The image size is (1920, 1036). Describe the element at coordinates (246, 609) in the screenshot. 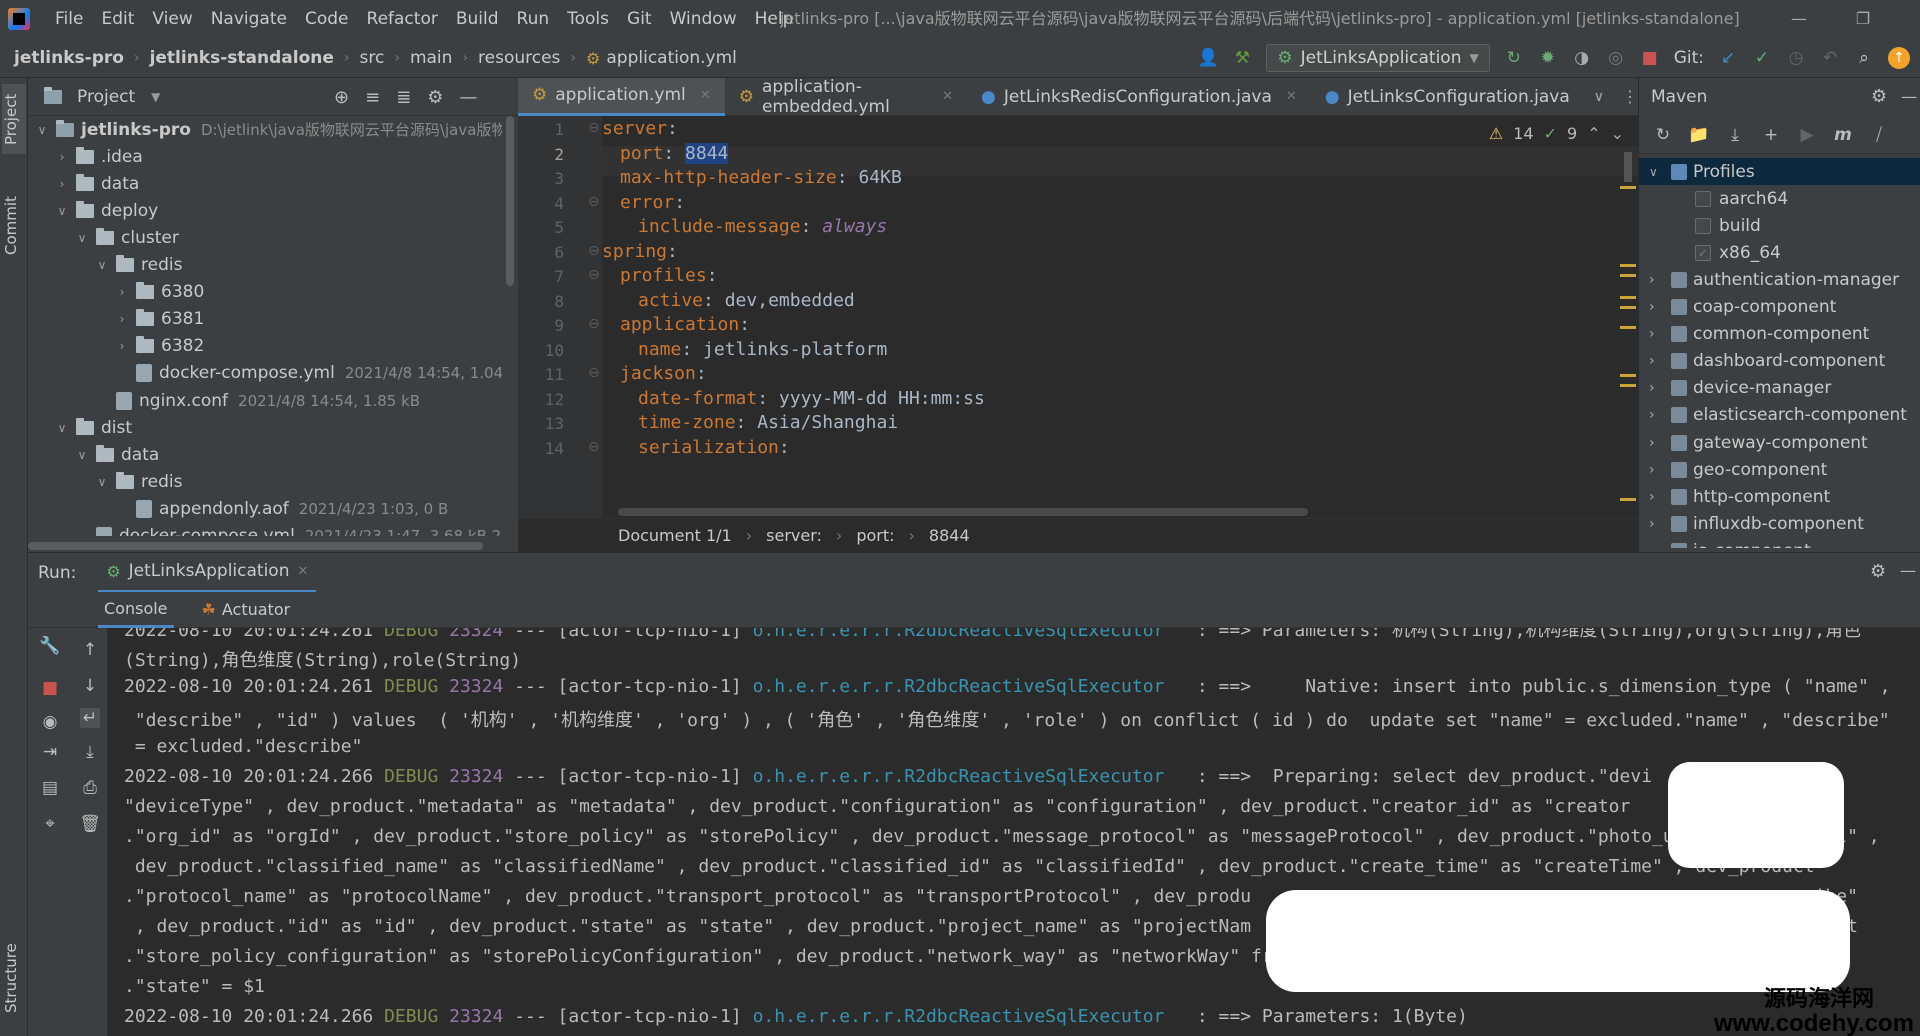

I see `actuator-tab: ☘ Actuator` at that location.